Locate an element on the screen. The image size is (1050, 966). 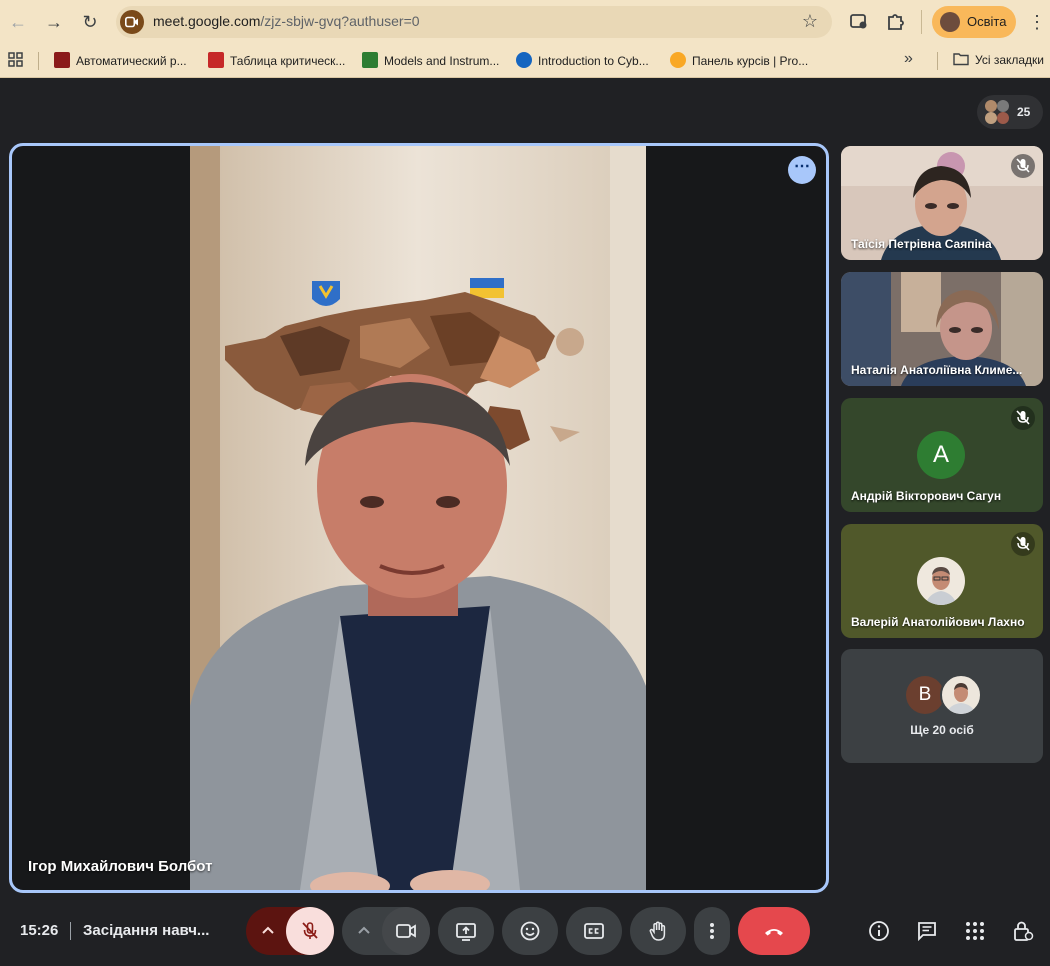
participant-count: 25 is located at coordinates (1024, 112).